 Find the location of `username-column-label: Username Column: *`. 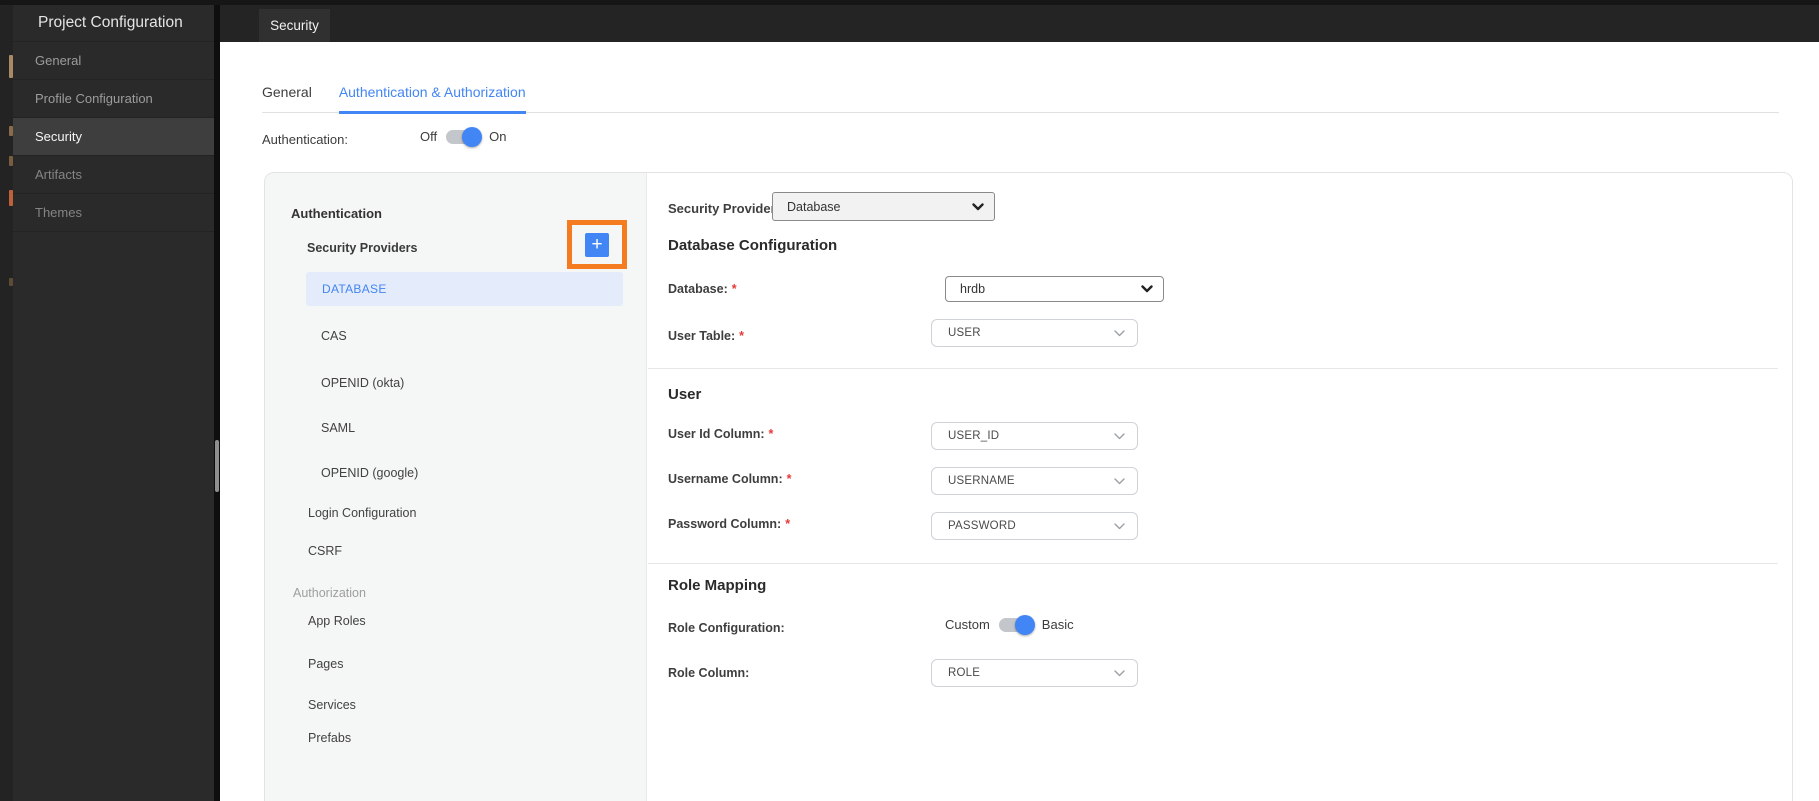

username-column-label: Username Column: * is located at coordinates (729, 479).